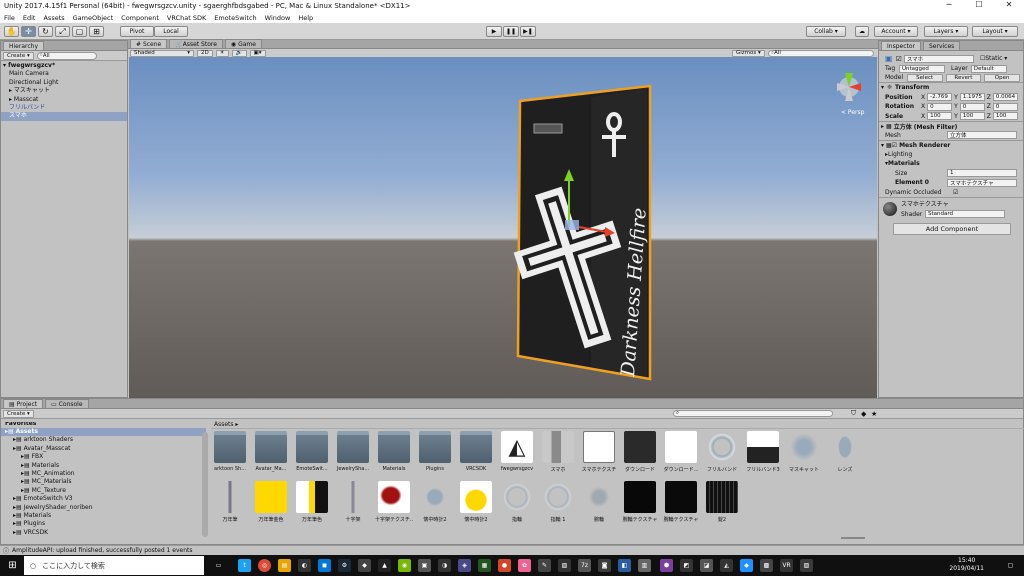 The height and width of the screenshot is (576, 1024). Describe the element at coordinates (826, 31) in the screenshot. I see `collab-button: Collab ▾` at that location.